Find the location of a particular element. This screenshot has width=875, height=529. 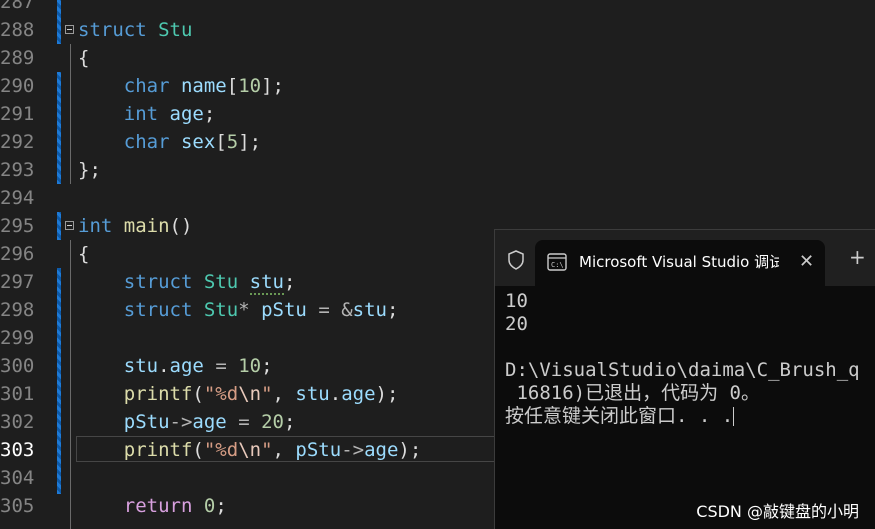

code-token: stu is located at coordinates (369, 310).